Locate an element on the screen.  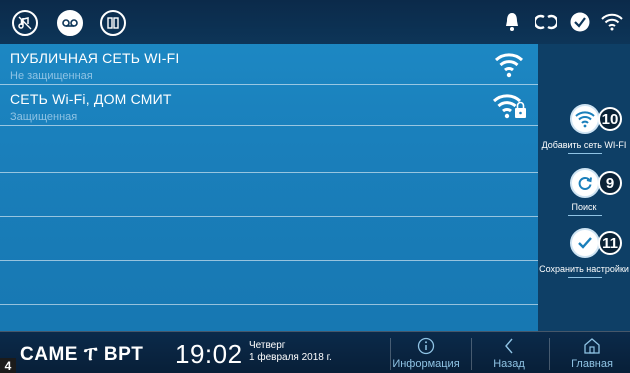
save-settings-label: Сохранить настройки is located at coordinates (584, 269).